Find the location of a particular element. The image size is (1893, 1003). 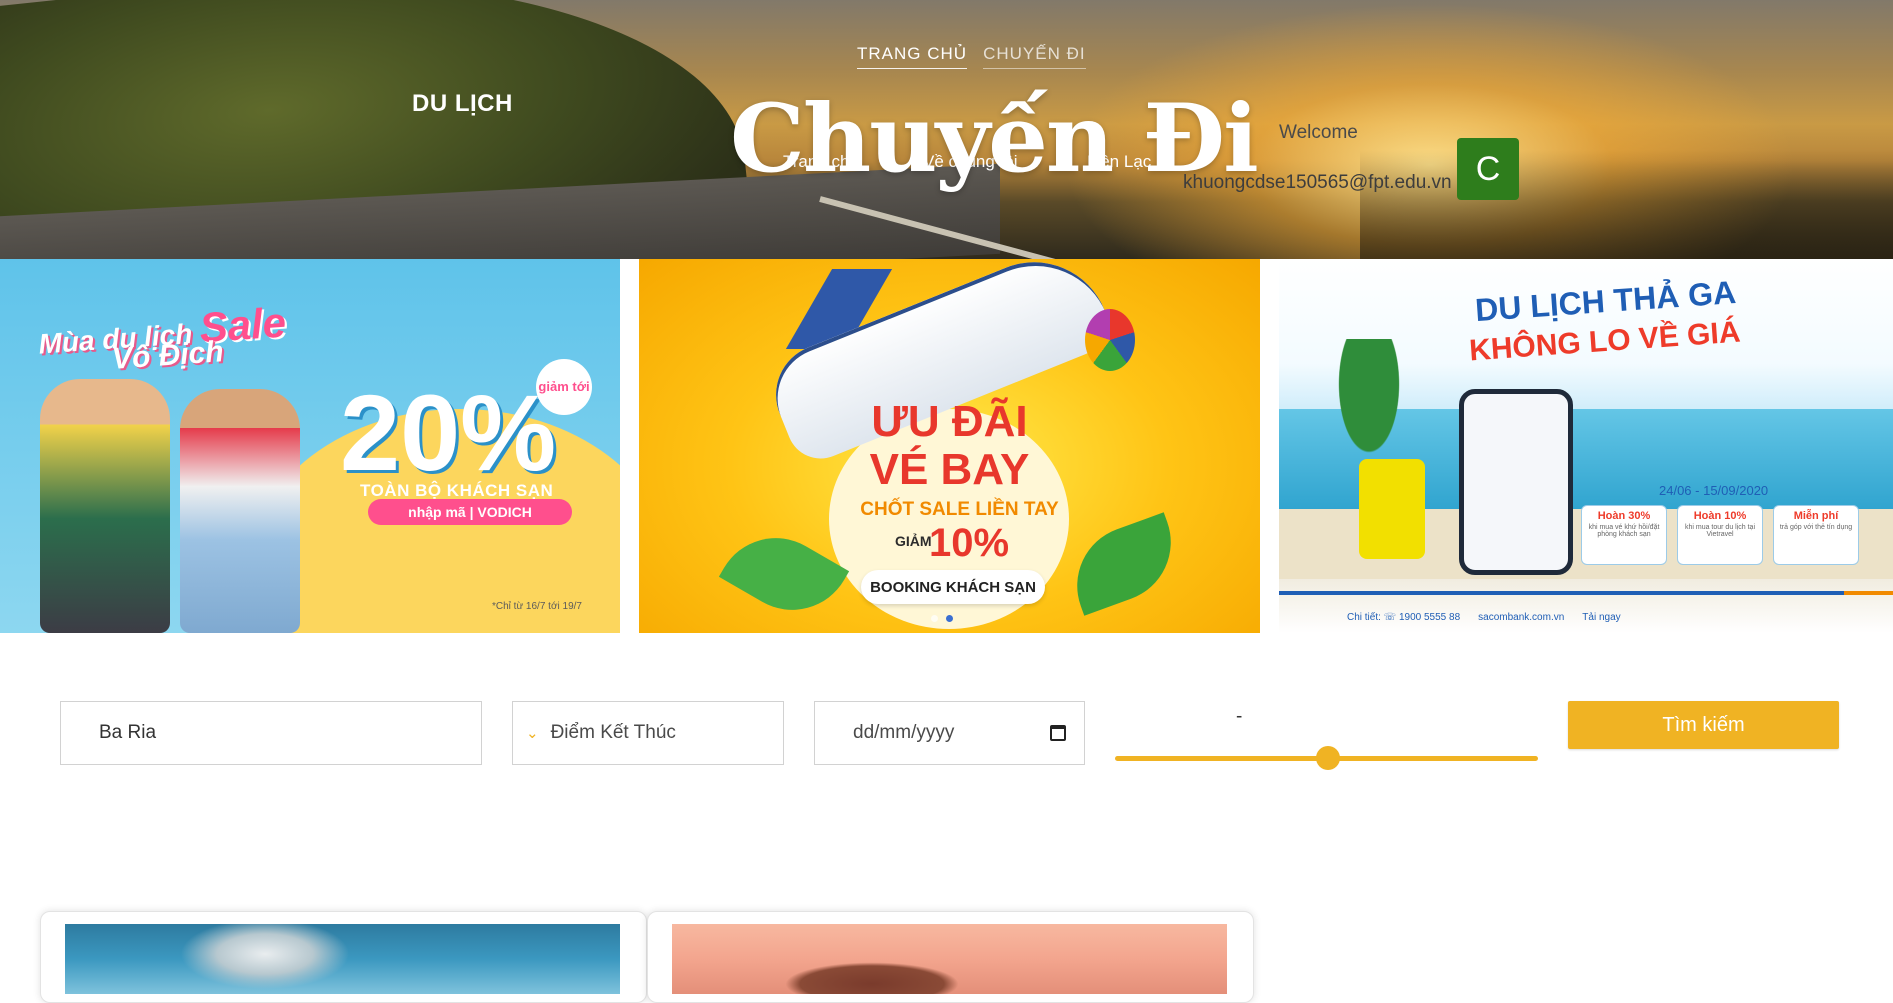

end-location-select: ⌄ Điểm Kết Thúc is located at coordinates (648, 733).